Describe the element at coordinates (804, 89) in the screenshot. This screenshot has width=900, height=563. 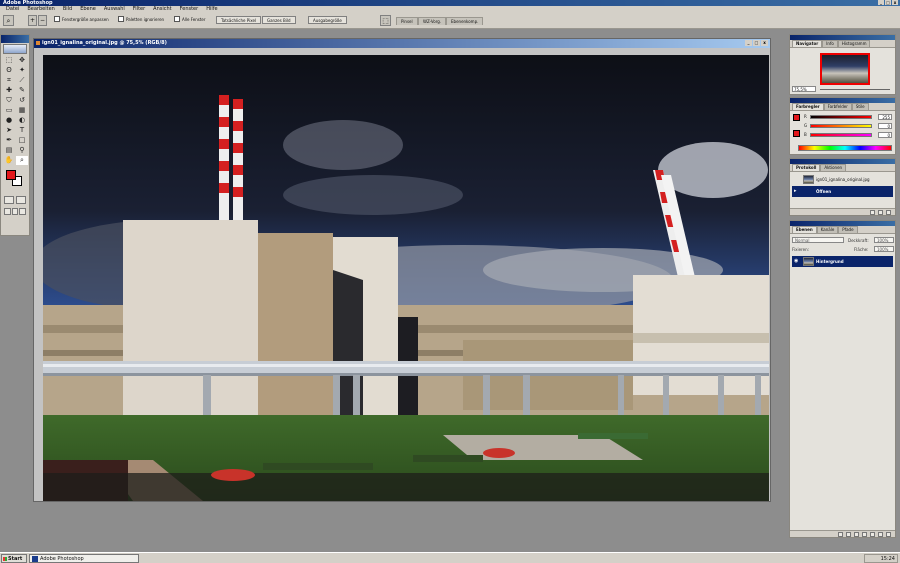
I see `navigator-zoom-field: 75,5%` at that location.